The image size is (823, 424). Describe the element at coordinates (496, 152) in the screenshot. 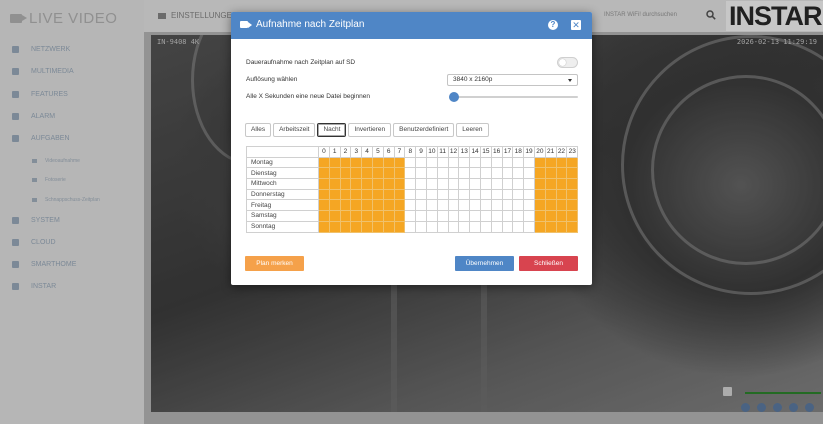

I see `hour-header: 16` at that location.